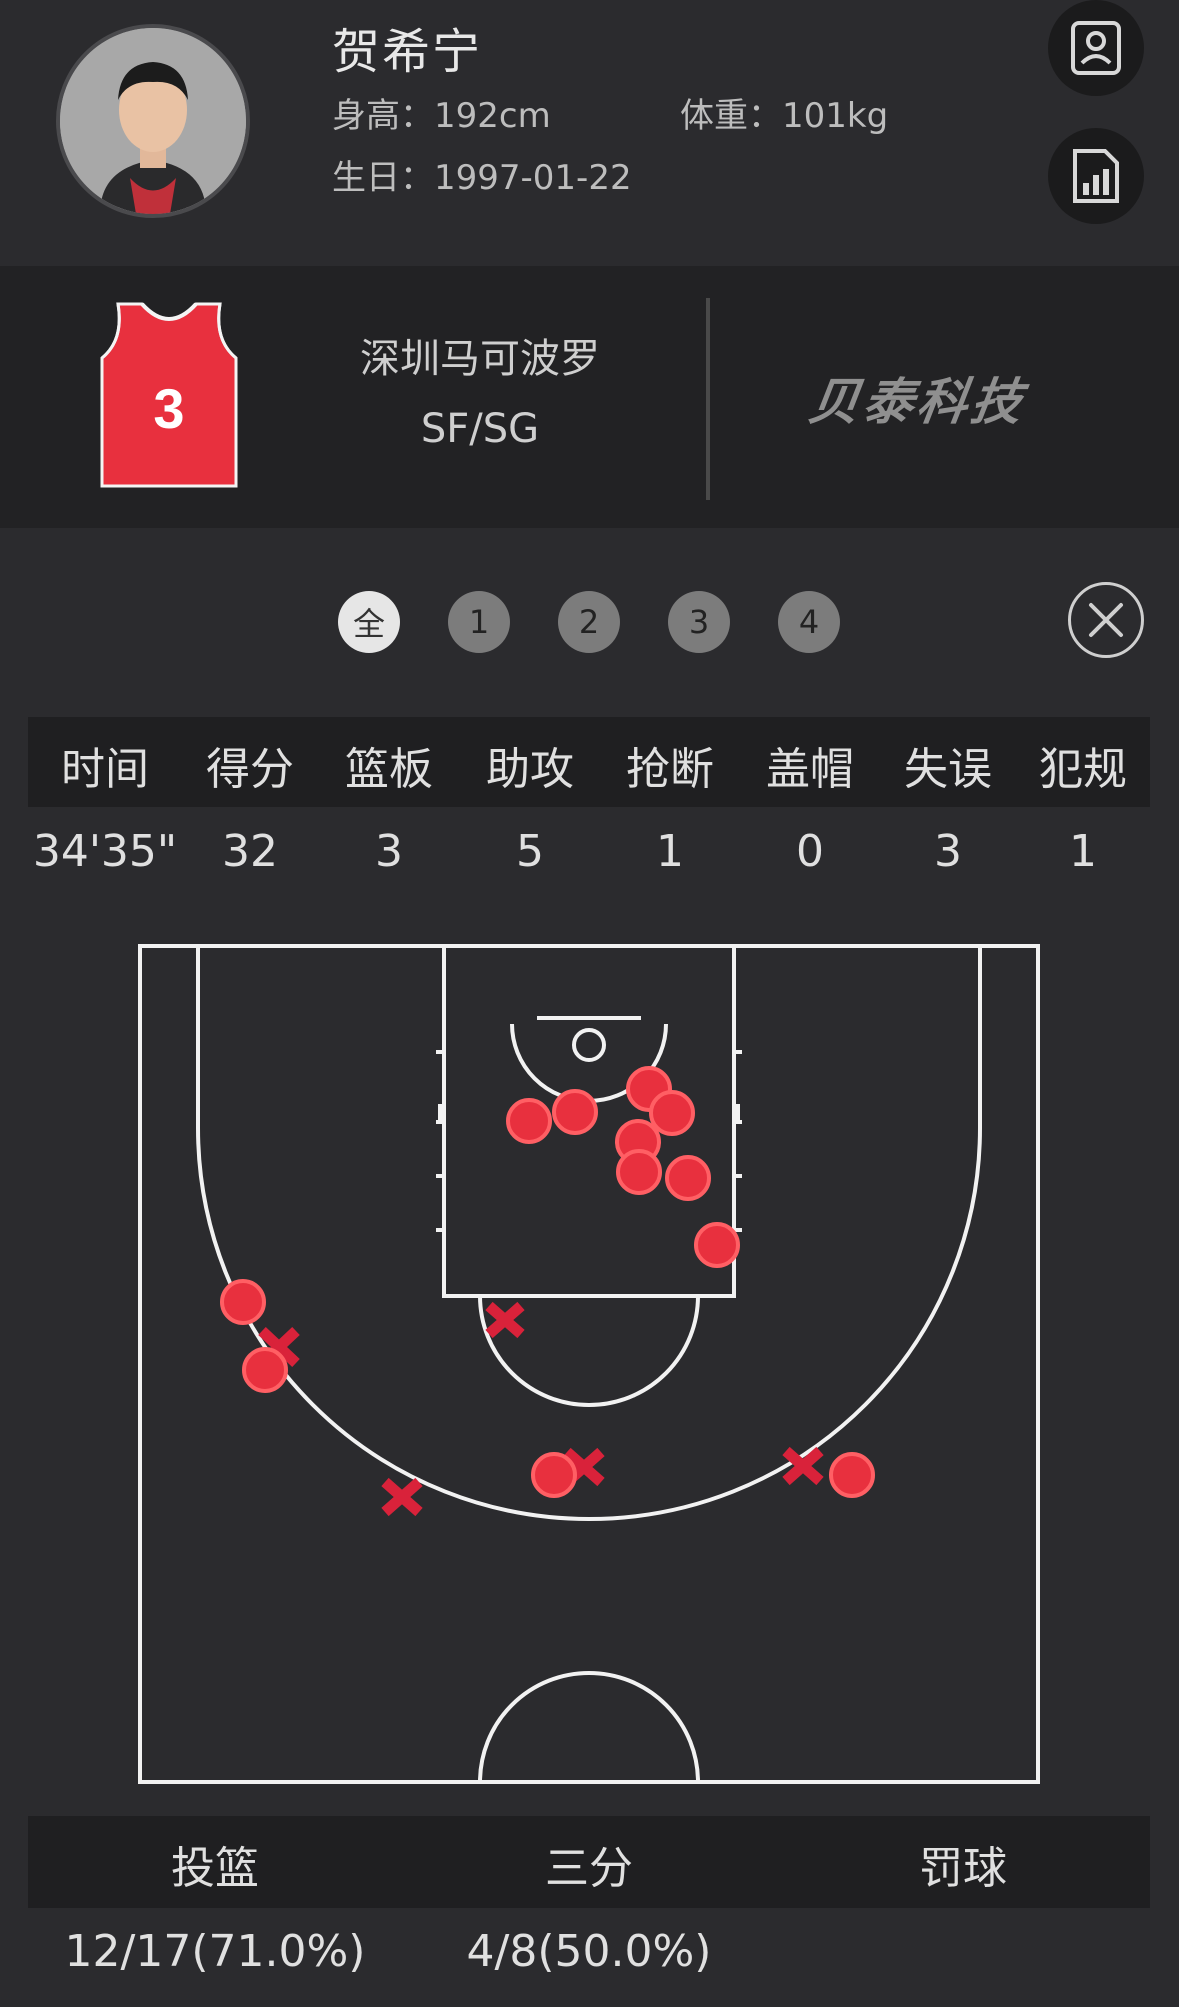  Describe the element at coordinates (482, 178) in the screenshot. I see `player-birthday: 生日：1997-01-22` at that location.